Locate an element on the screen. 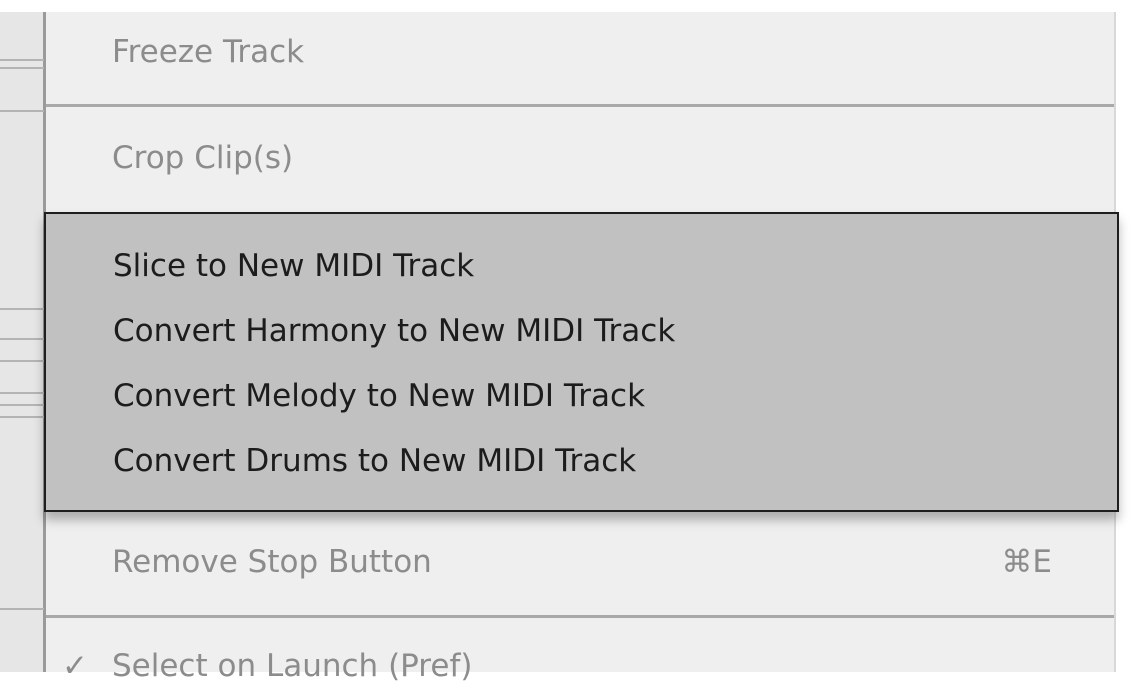  submenu-item-convert-melody: Convert Melody to New MIDI Track is located at coordinates (379, 396).